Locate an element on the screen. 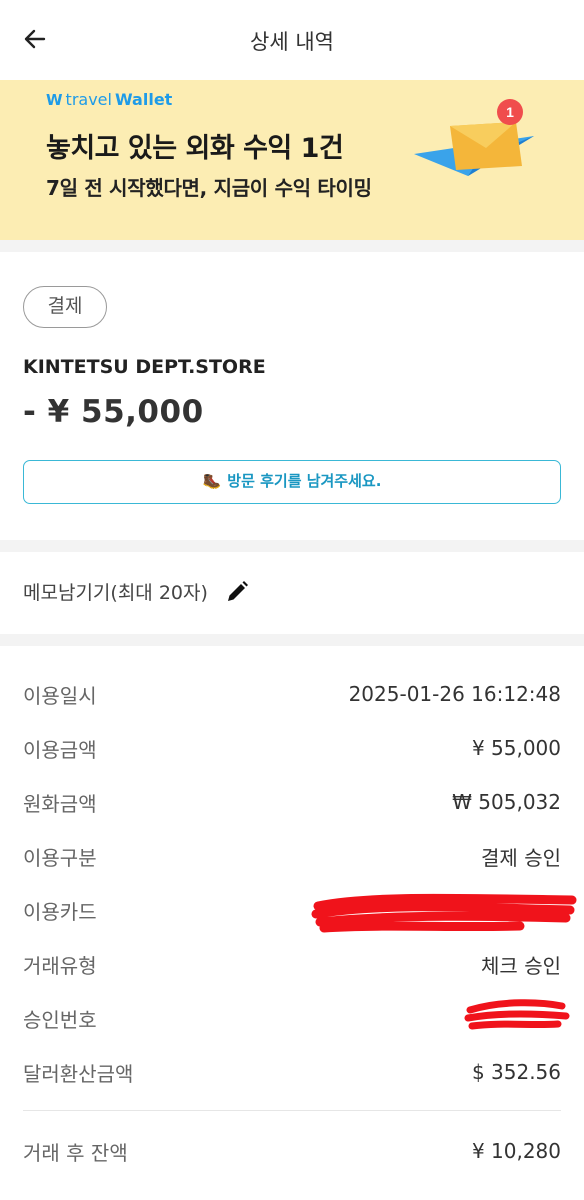 This screenshot has height=1200, width=584. page-title: 상세 내역 is located at coordinates (292, 42).